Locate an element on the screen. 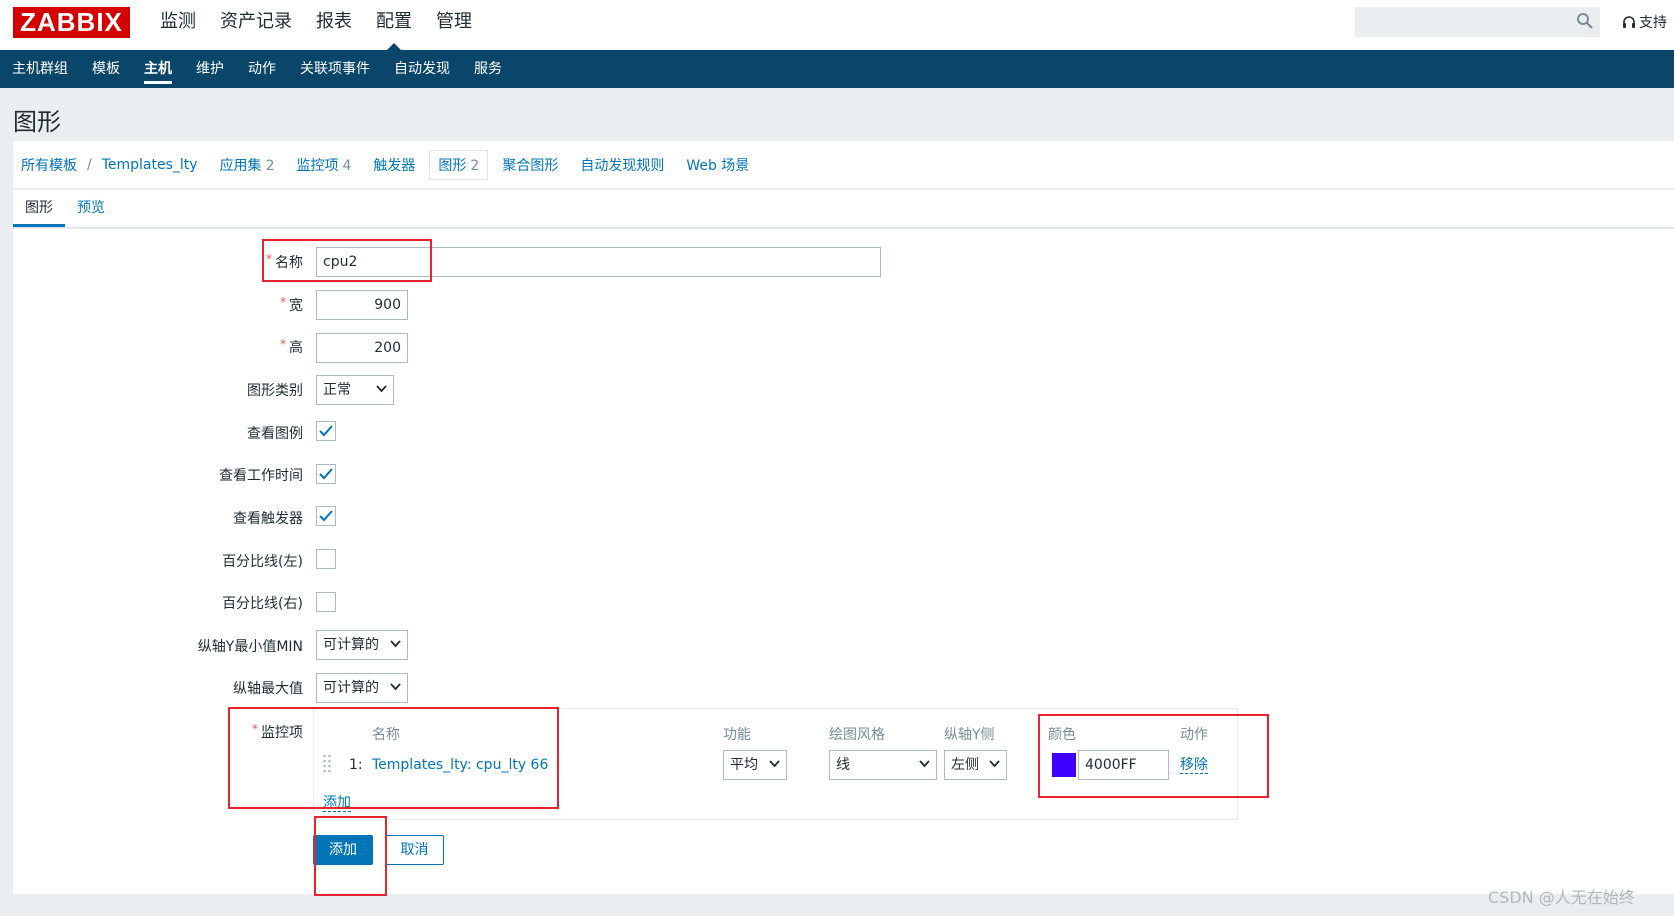 This screenshot has height=916, width=1674. ymax-label: 纵轴最大值 is located at coordinates (268, 689).